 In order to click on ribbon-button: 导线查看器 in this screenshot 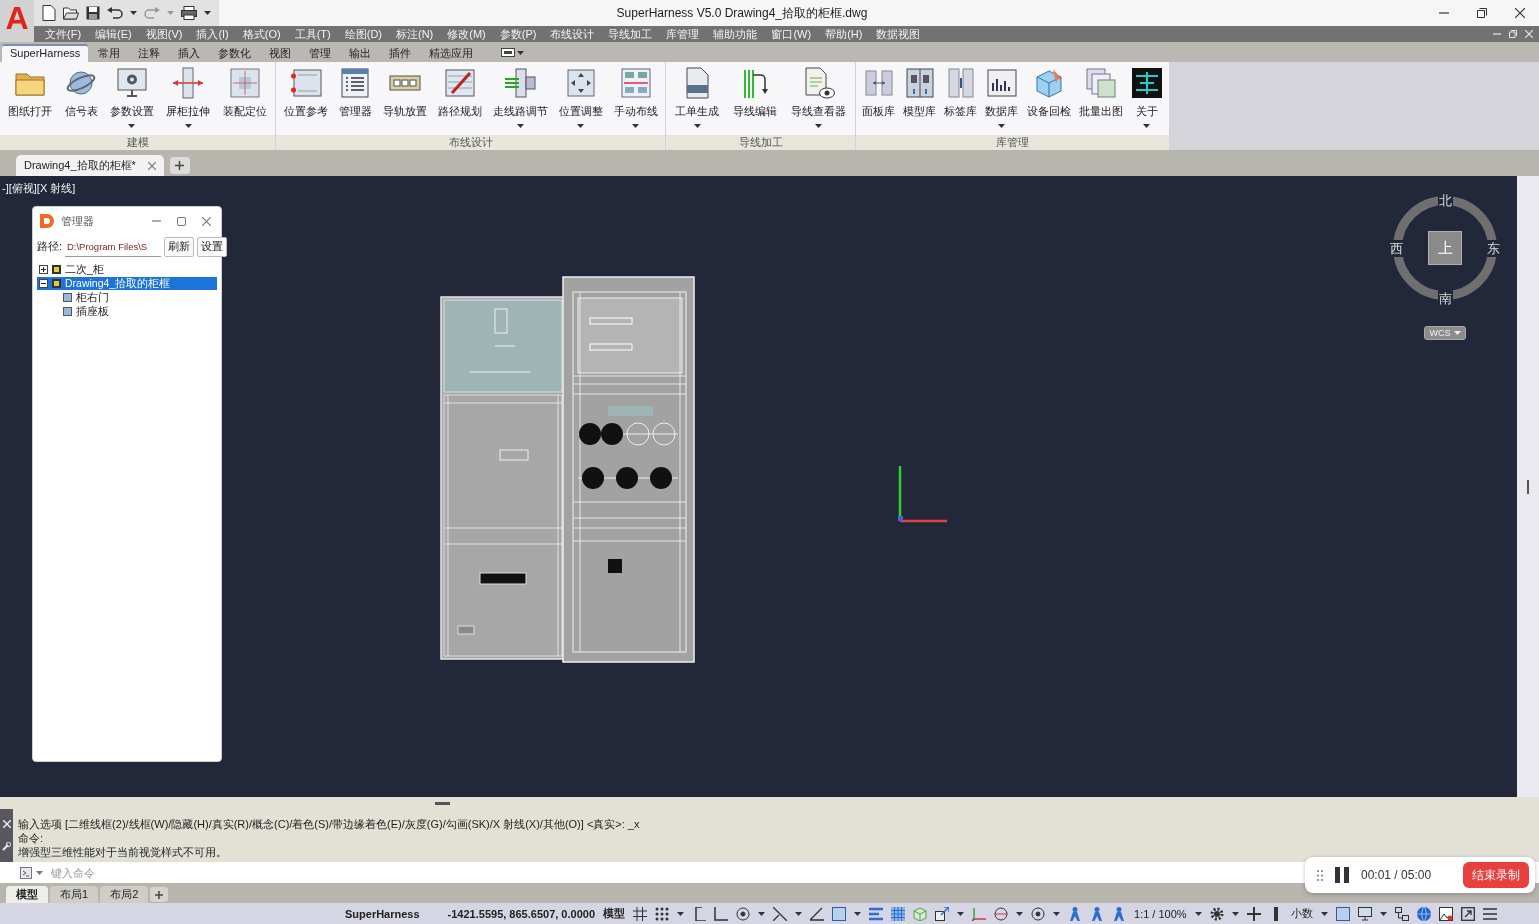, I will do `click(818, 97)`.